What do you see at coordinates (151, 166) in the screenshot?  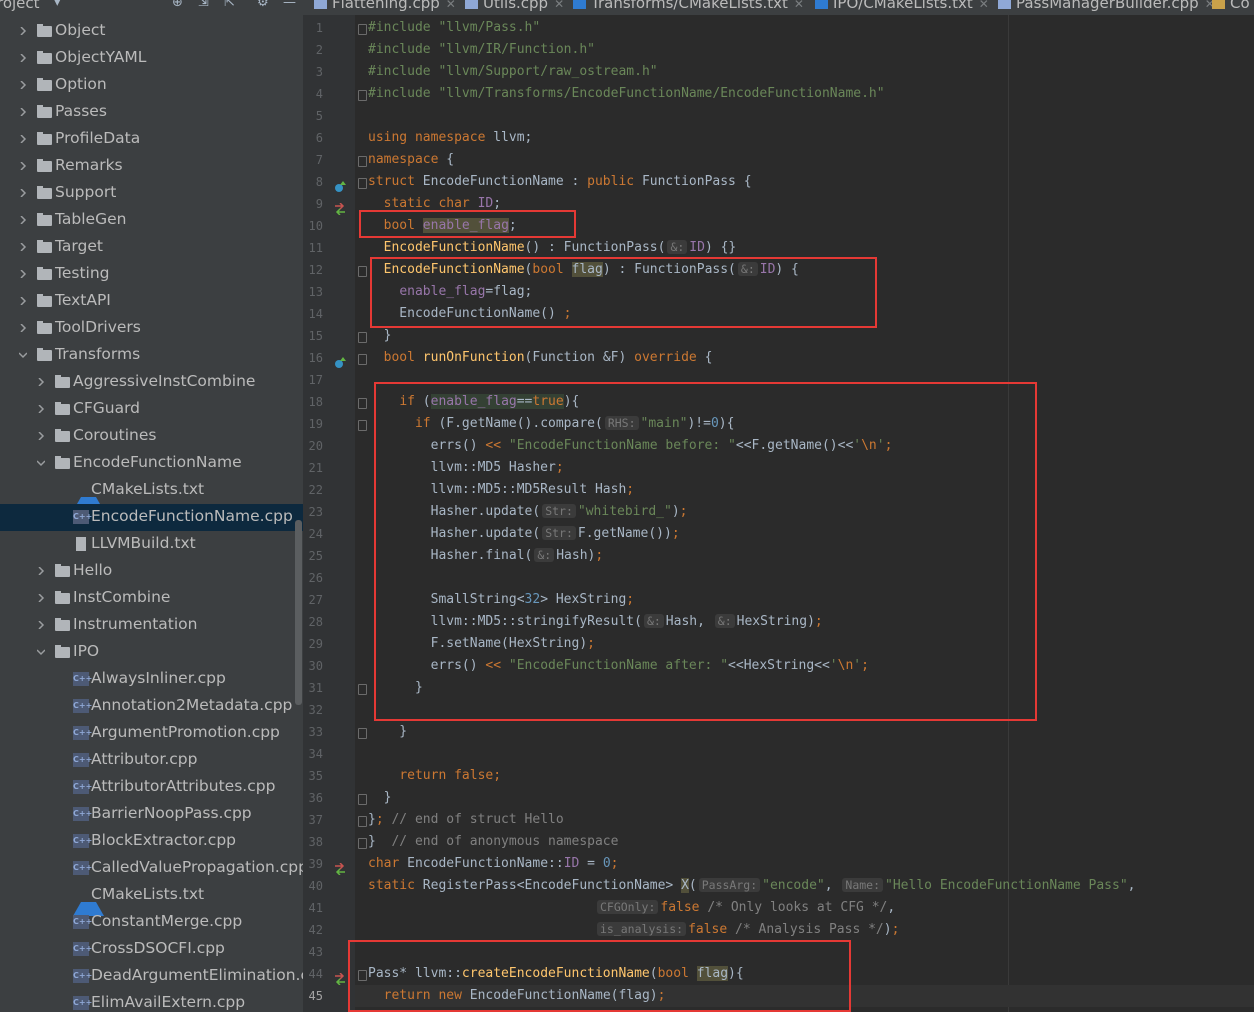 I see `tree-folder: Remarks` at bounding box center [151, 166].